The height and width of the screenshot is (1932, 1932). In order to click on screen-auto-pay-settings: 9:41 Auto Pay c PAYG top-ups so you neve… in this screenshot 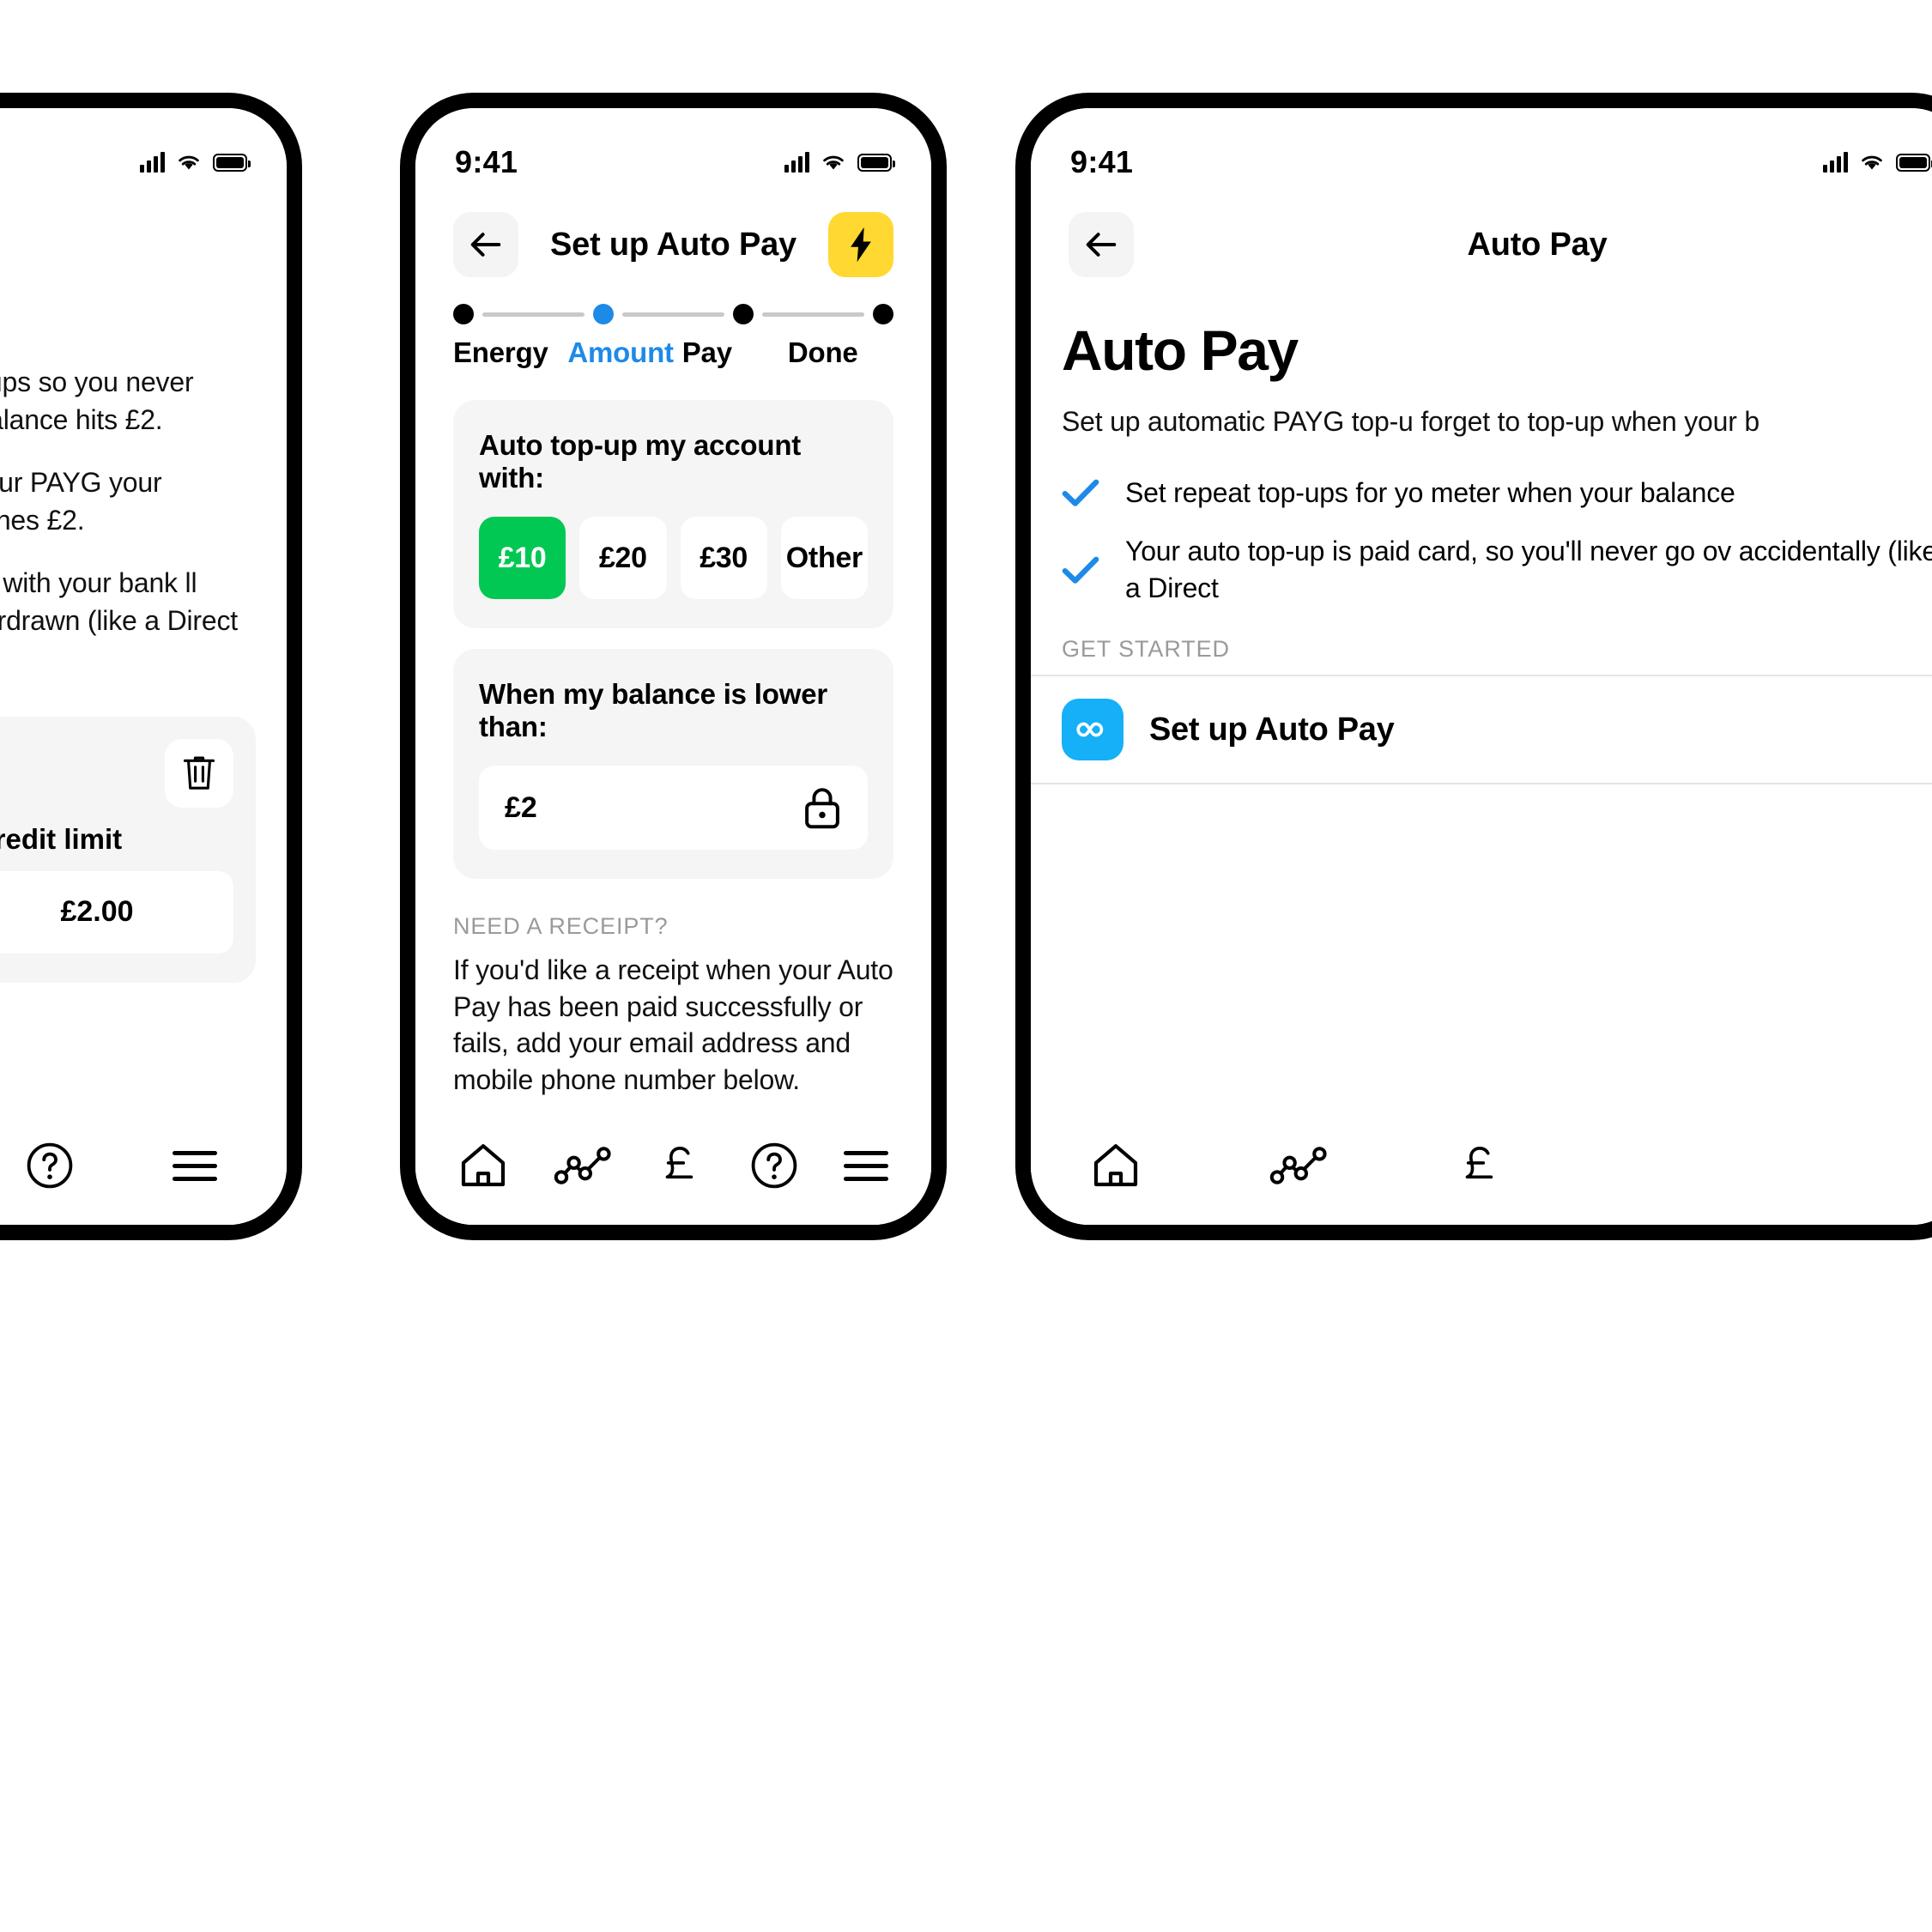, I will do `click(143, 666)`.